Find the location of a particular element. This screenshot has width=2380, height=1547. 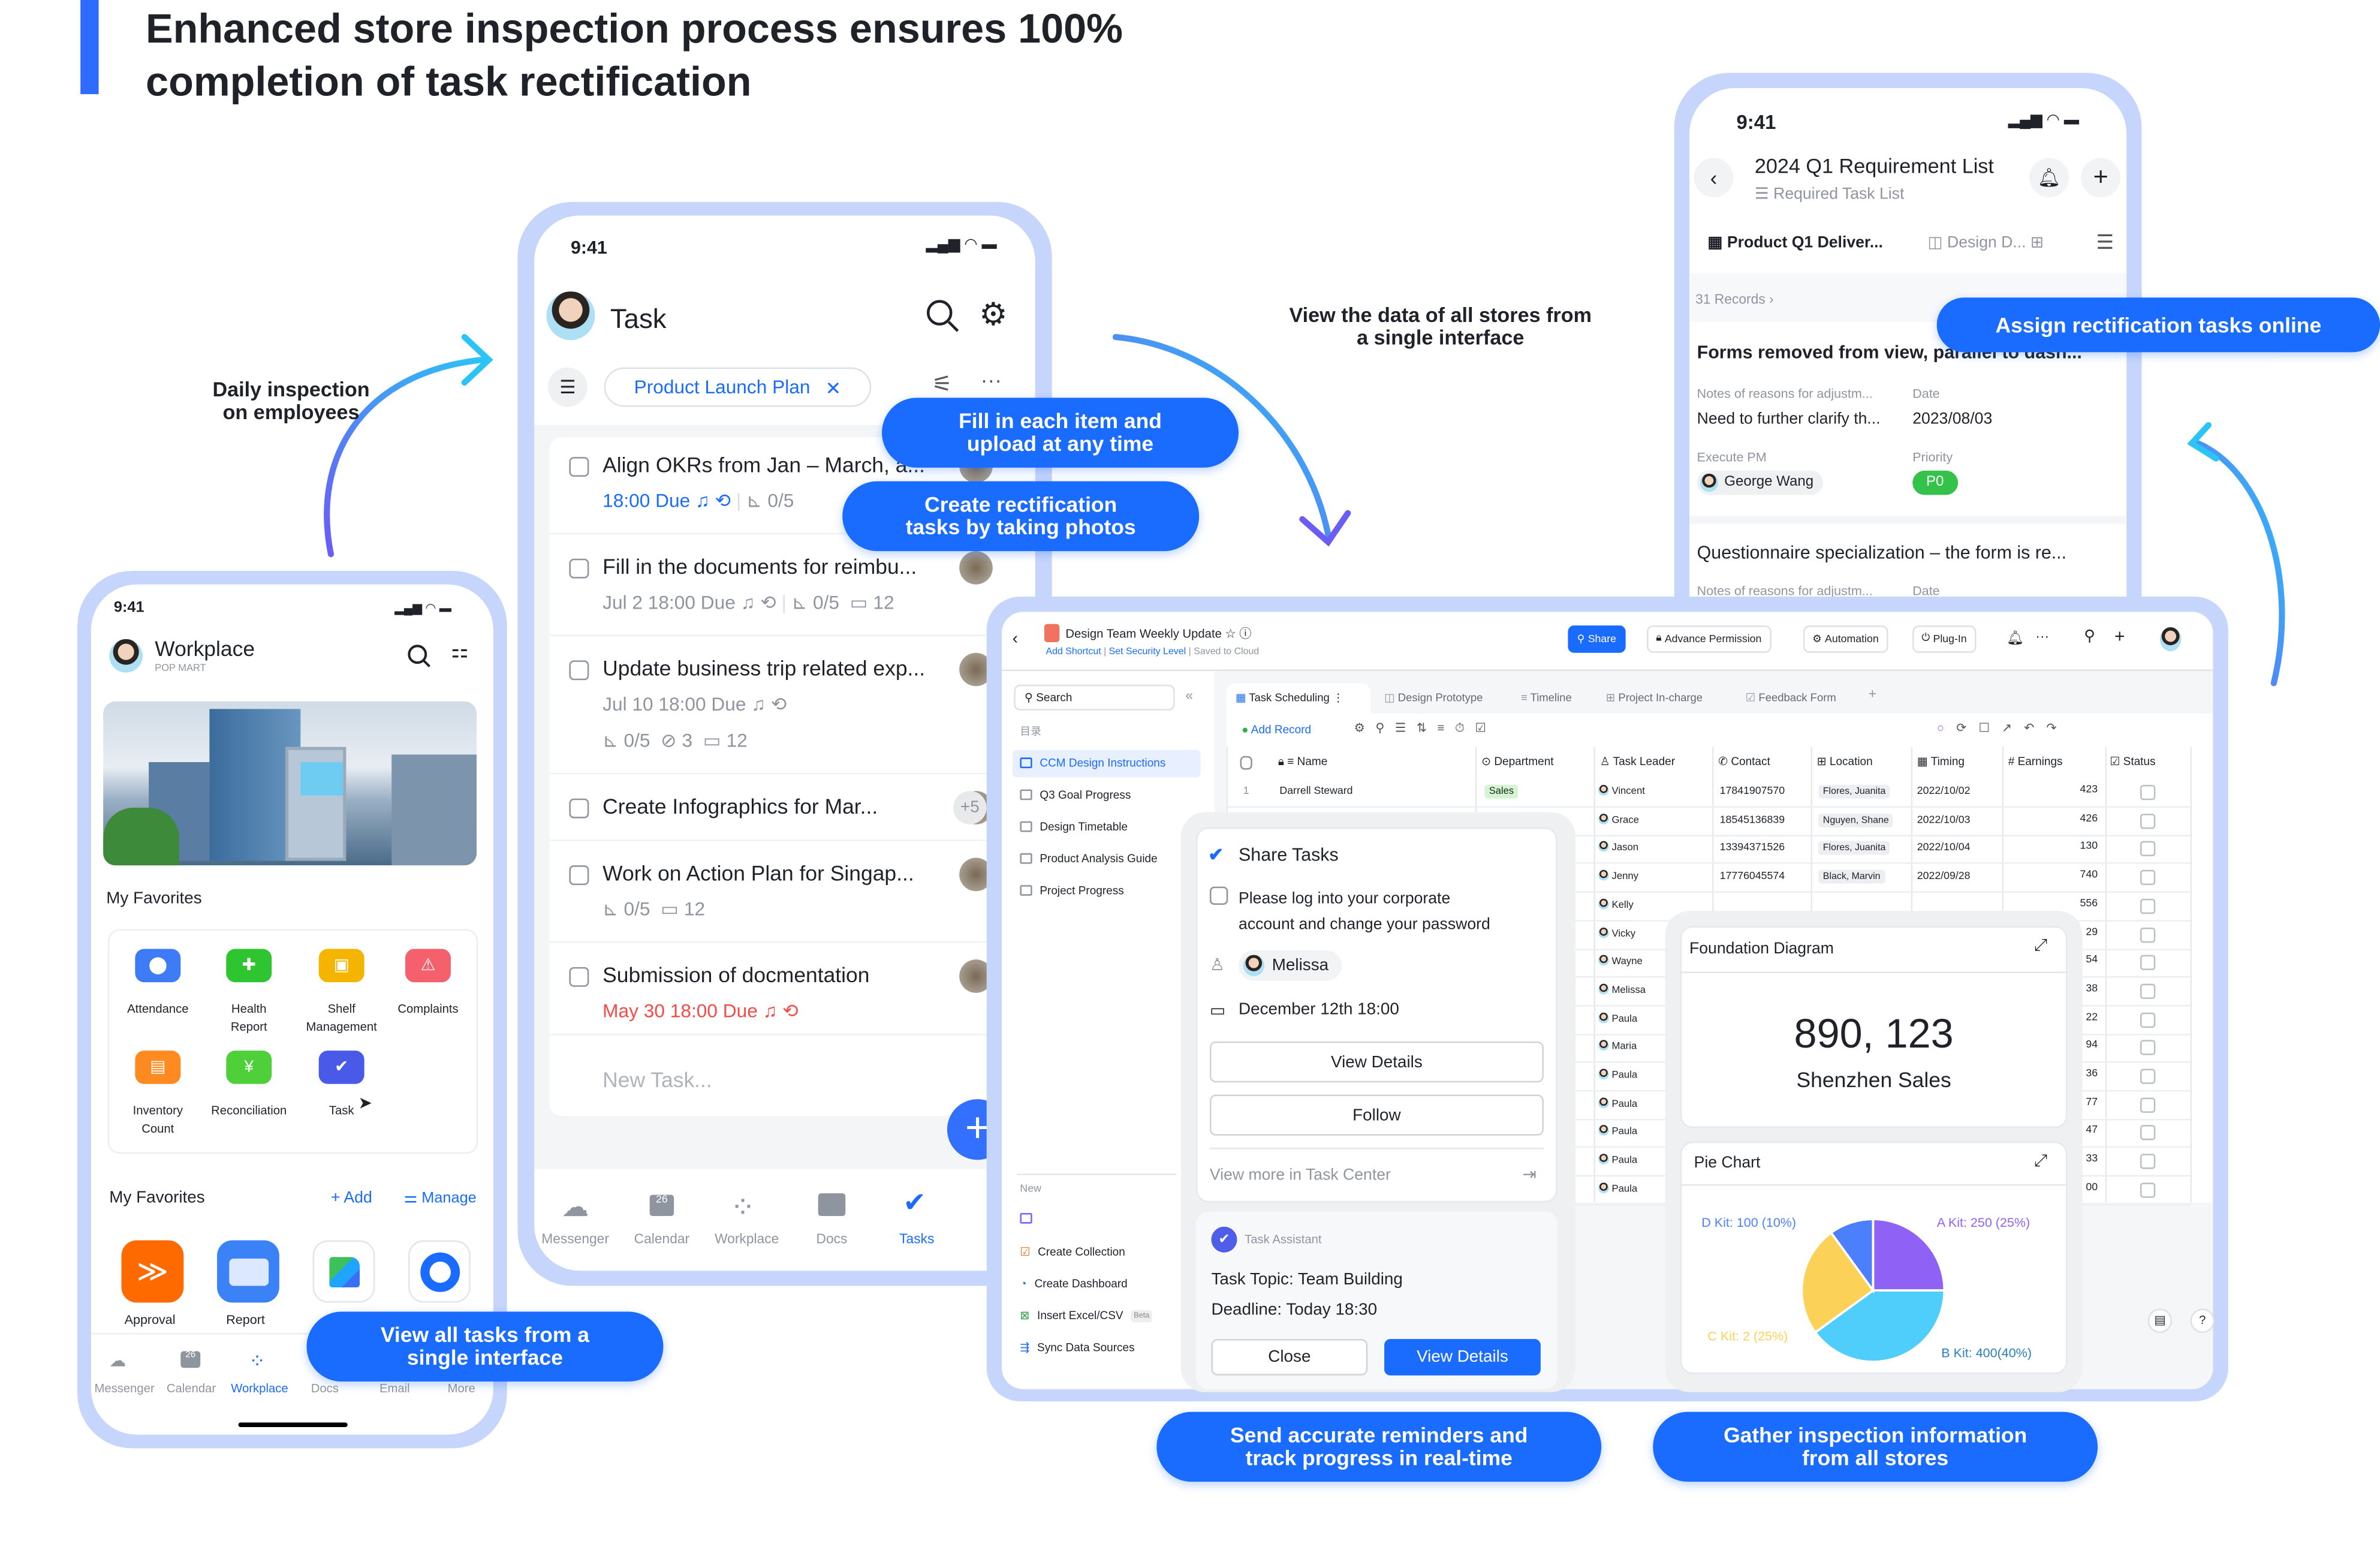

task-leader-cell: Maria is located at coordinates (1617, 1046).